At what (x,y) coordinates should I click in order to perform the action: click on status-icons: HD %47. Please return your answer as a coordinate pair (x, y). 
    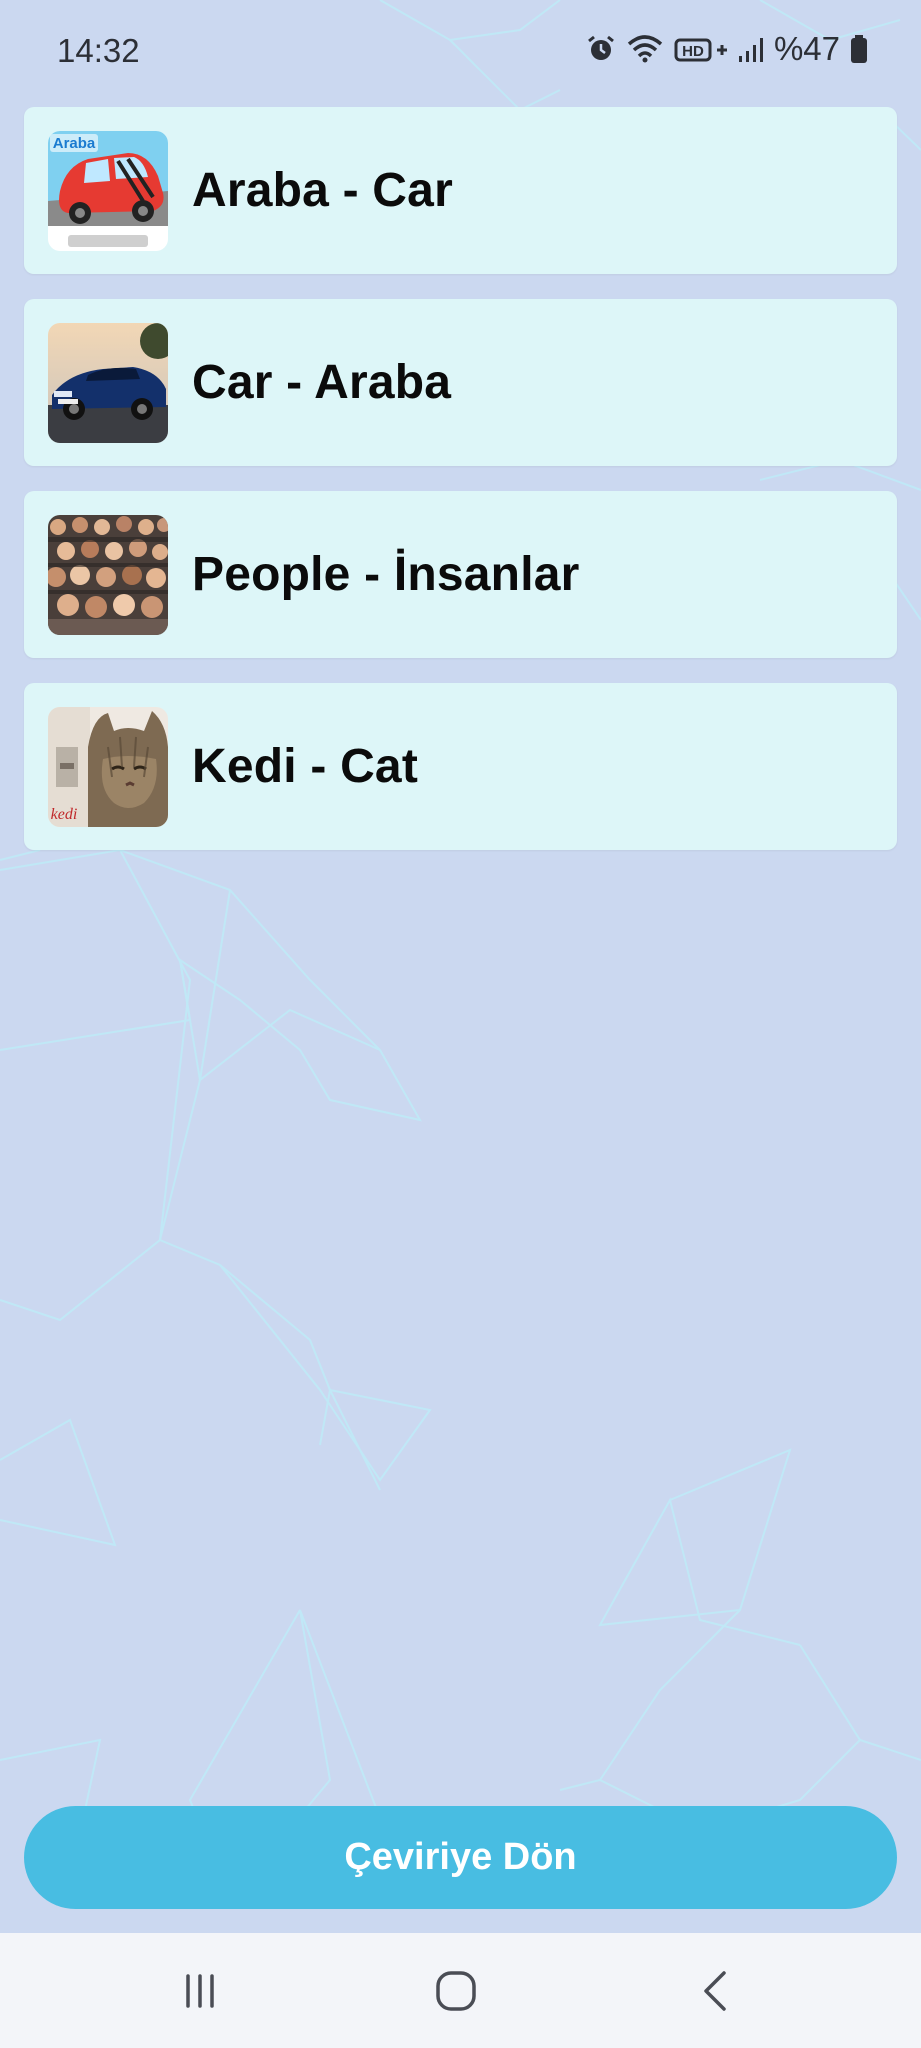
    Looking at the image, I should click on (727, 49).